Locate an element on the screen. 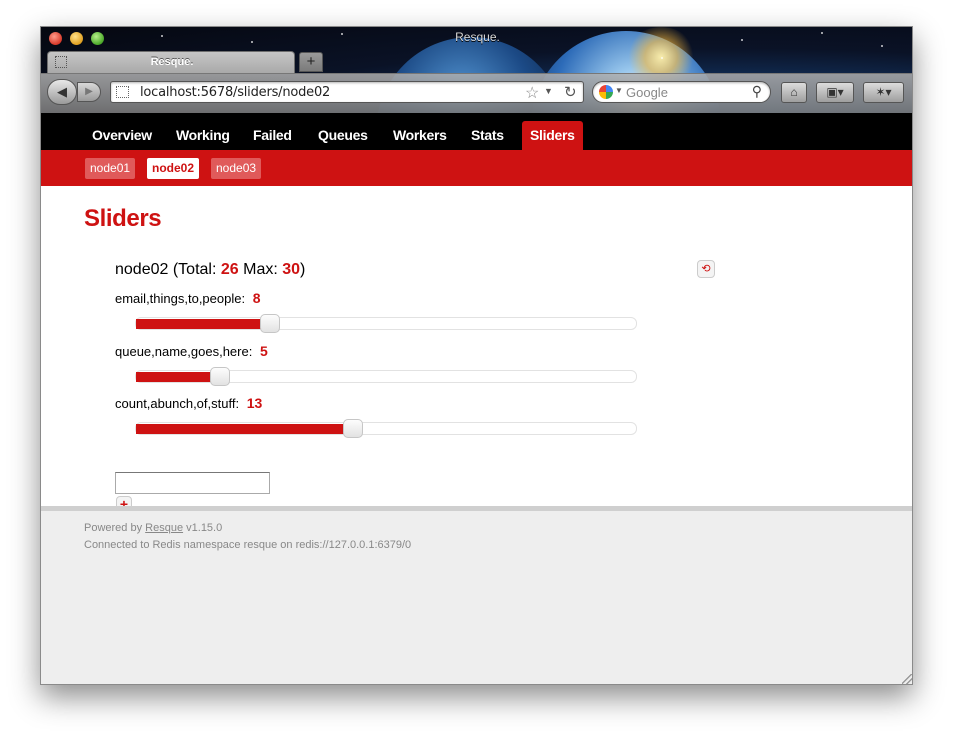 Image resolution: width=953 pixels, height=740 pixels. subnav-node01: node01 is located at coordinates (110, 168).